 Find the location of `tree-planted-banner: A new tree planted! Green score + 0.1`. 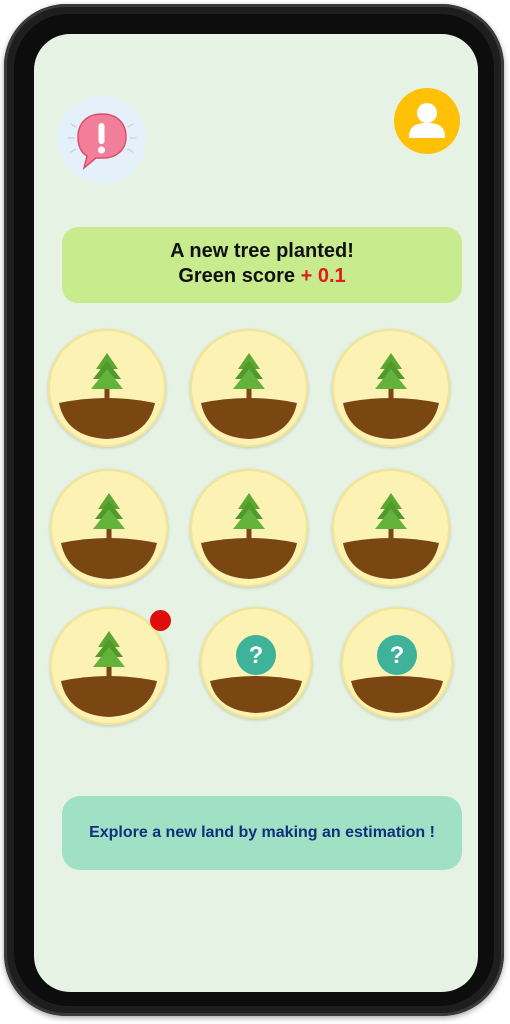

tree-planted-banner: A new tree planted! Green score + 0.1 is located at coordinates (262, 265).